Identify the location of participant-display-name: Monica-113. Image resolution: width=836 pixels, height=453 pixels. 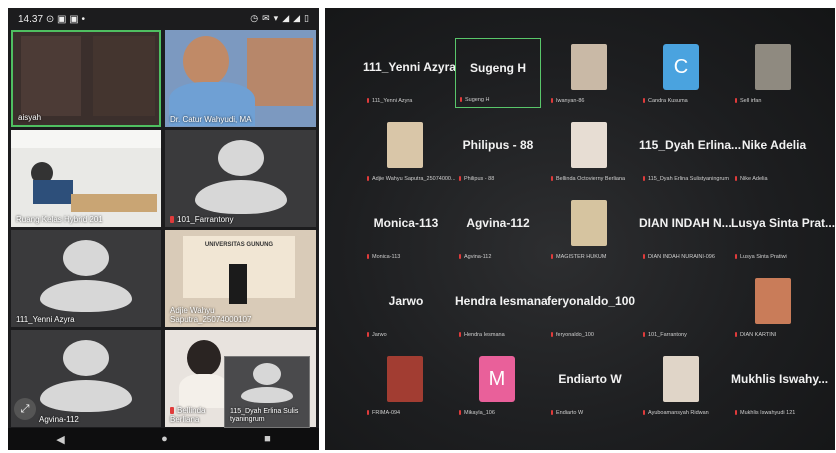
(406, 223).